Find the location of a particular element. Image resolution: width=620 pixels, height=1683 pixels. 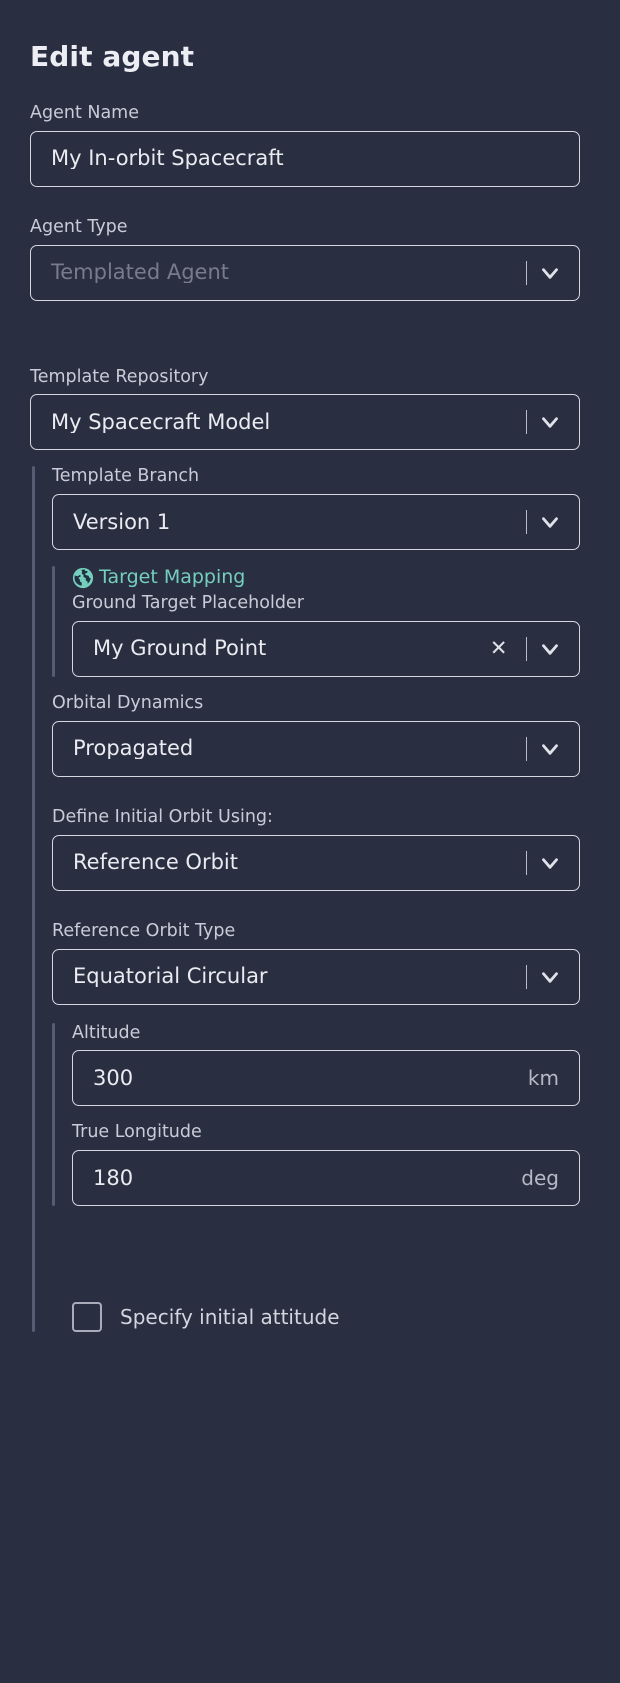

template-repository-value: My Spacecraft Model is located at coordinates (161, 422).